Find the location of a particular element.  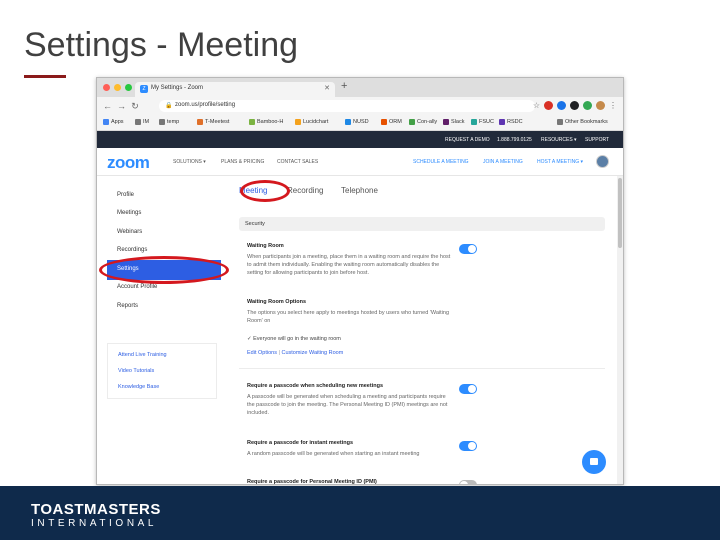

schedule-meeting-link: SCHEDULE A MEETING is located at coordinates (441, 162).